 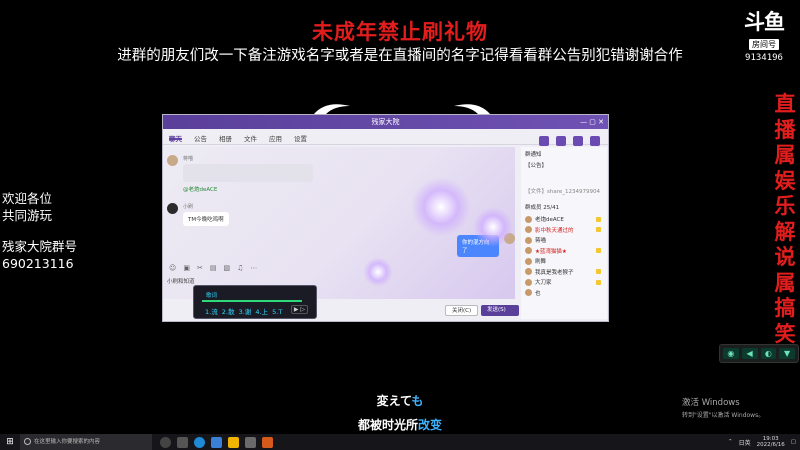 What do you see at coordinates (749, 353) in the screenshot?
I see `back-icon: ◀` at bounding box center [749, 353].